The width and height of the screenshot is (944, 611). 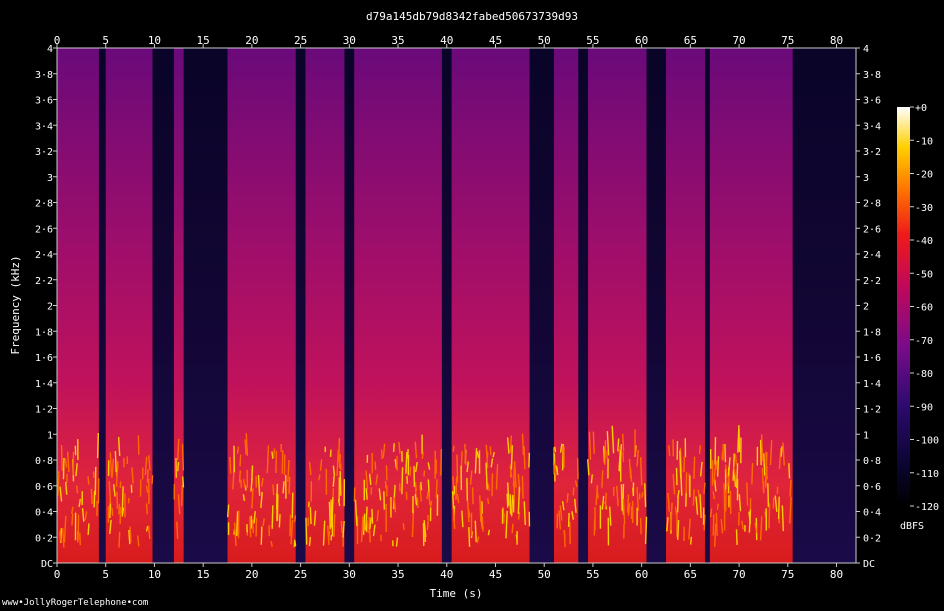 What do you see at coordinates (349, 574) in the screenshot?
I see `x-tick-label-bottom-6: 30` at bounding box center [349, 574].